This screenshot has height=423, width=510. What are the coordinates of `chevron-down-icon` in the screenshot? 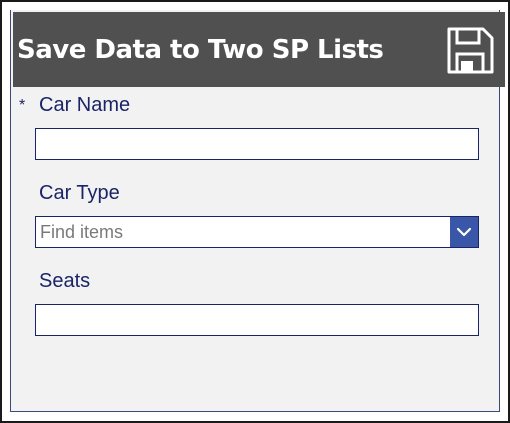 It's located at (464, 232).